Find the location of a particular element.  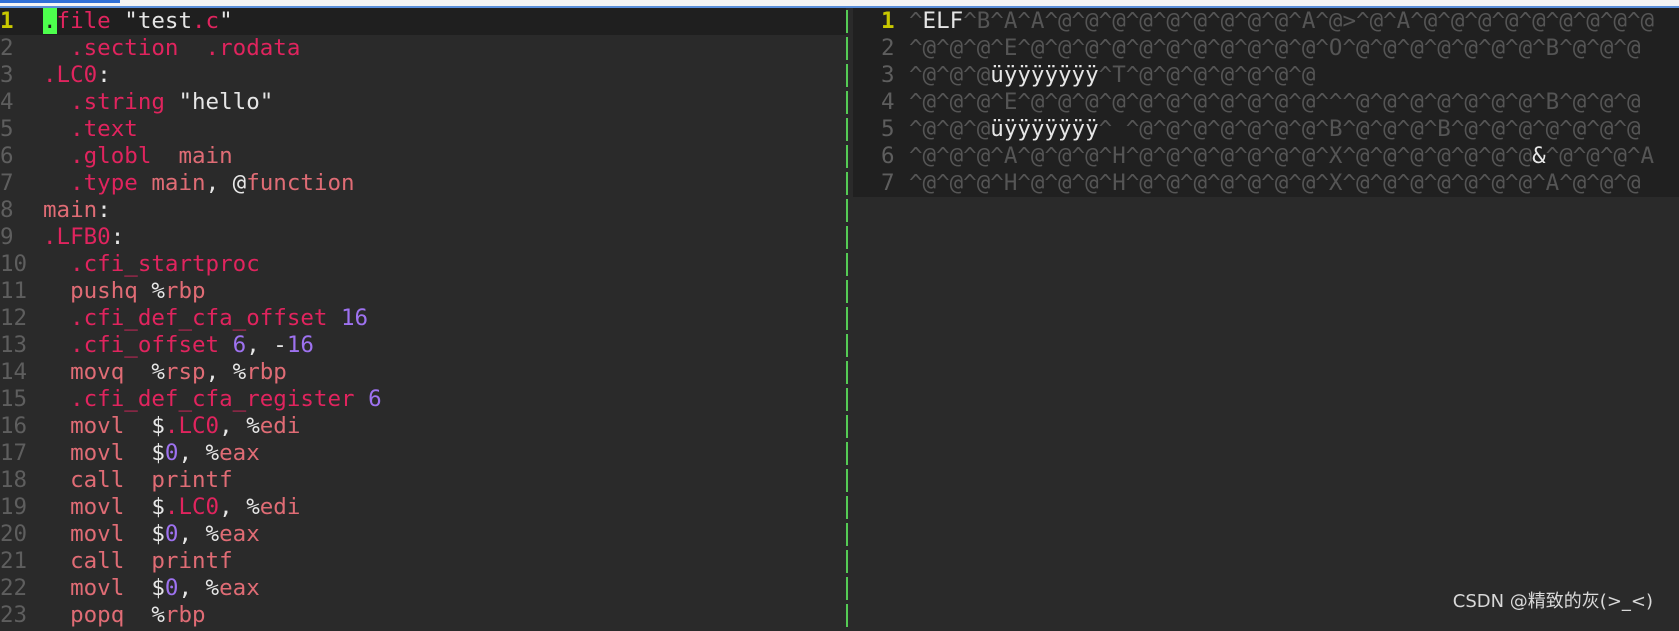

line-content: .LFB0: is located at coordinates (83, 237).